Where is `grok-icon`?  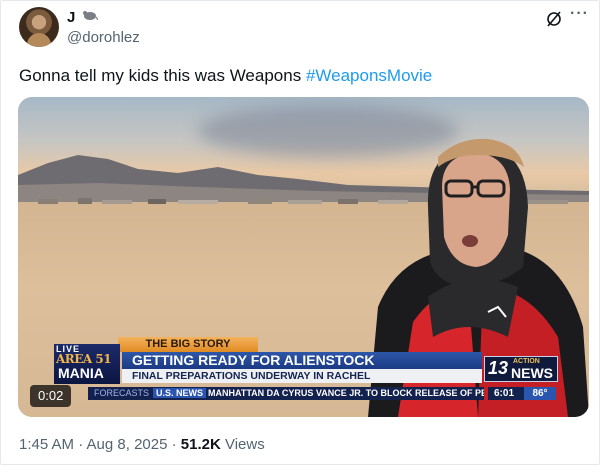
grok-icon is located at coordinates (554, 19).